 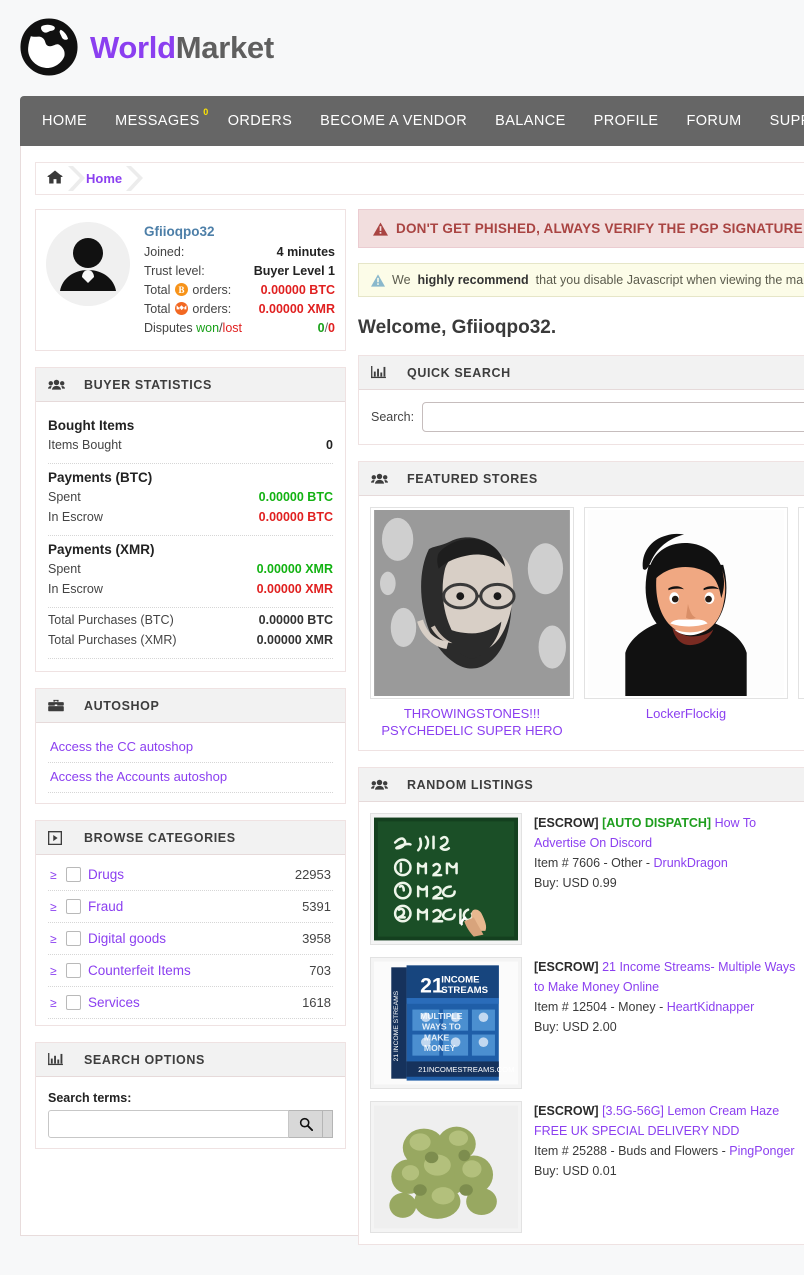 What do you see at coordinates (188, 874) in the screenshot?
I see `category-link-drugs: Drugs` at bounding box center [188, 874].